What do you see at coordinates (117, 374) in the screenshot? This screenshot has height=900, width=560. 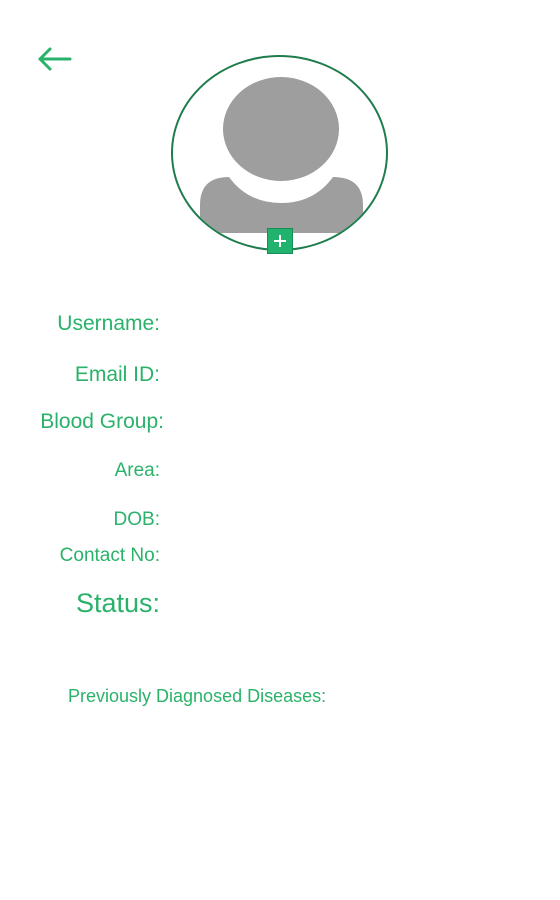 I see `email-label: Email ID:` at bounding box center [117, 374].